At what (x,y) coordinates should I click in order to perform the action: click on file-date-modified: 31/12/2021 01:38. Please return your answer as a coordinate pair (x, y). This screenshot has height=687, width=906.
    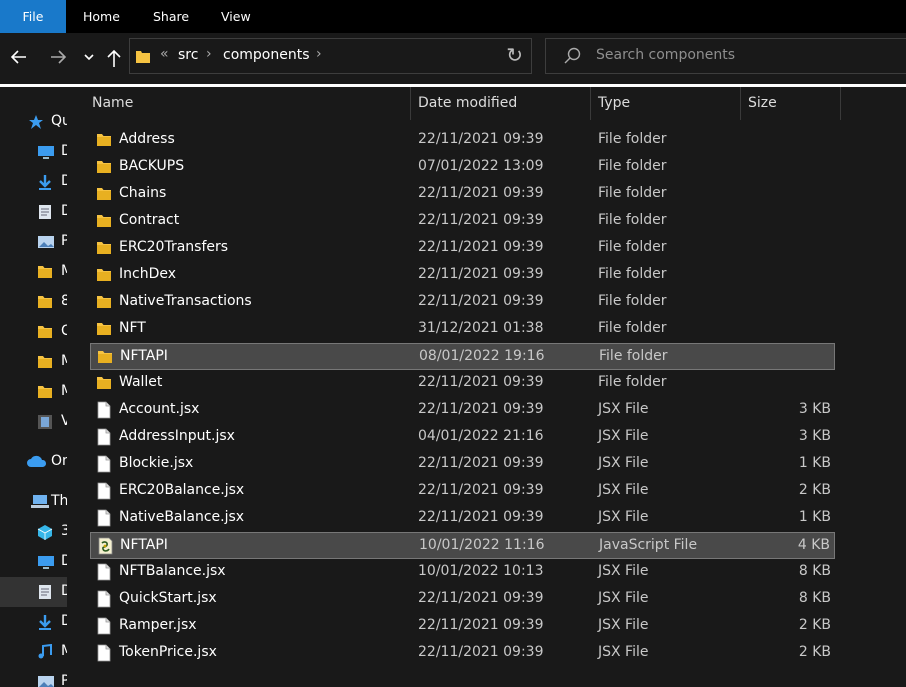
    Looking at the image, I should click on (481, 328).